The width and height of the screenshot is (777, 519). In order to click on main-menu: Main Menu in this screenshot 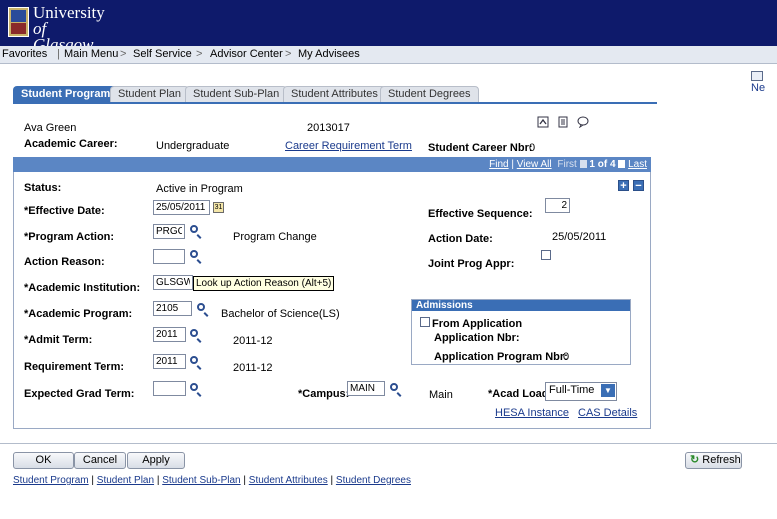, I will do `click(91, 54)`.